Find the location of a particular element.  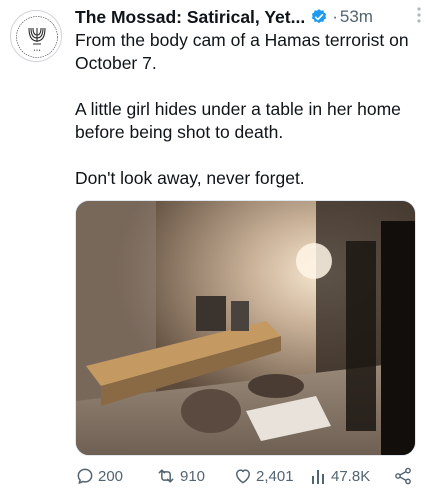

reply-icon is located at coordinates (85, 476).